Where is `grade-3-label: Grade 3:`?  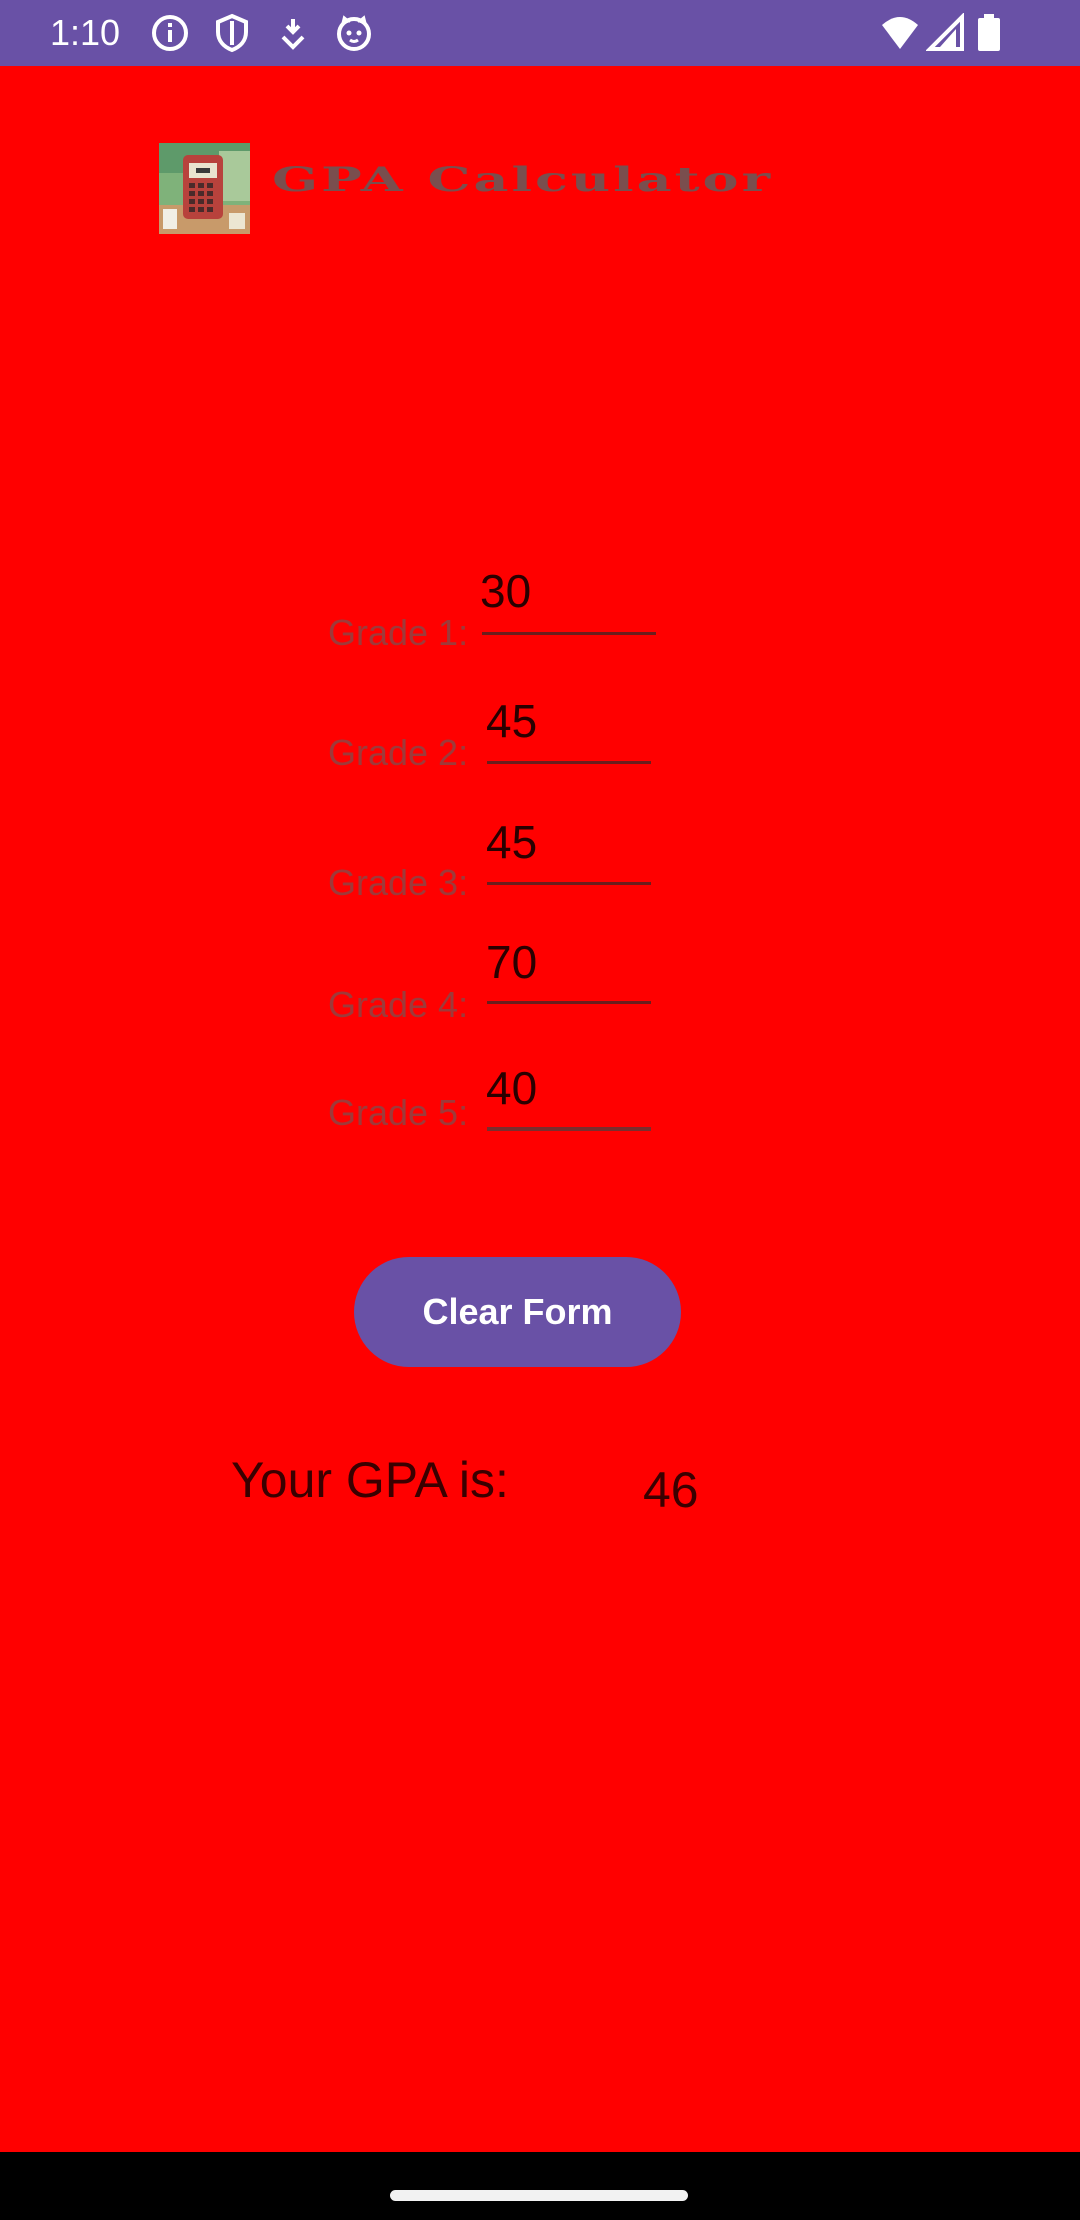
grade-3-label: Grade 3: is located at coordinates (398, 882).